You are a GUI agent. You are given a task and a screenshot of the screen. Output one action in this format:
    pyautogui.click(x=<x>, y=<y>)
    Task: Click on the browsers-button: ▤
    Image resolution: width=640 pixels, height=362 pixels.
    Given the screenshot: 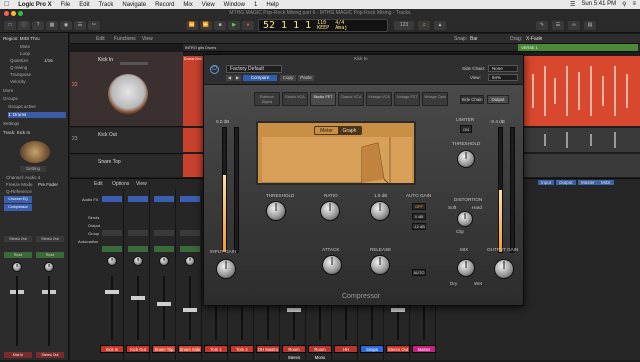 What is the action you would take?
    pyautogui.click(x=590, y=25)
    